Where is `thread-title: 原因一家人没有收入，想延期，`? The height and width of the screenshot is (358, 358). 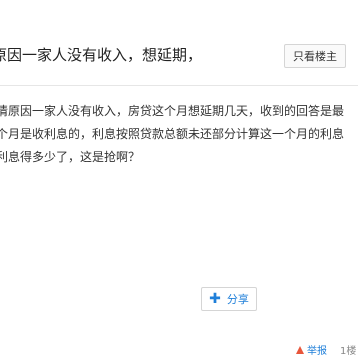
thread-title: 原因一家人没有收入，想延期， is located at coordinates (101, 55).